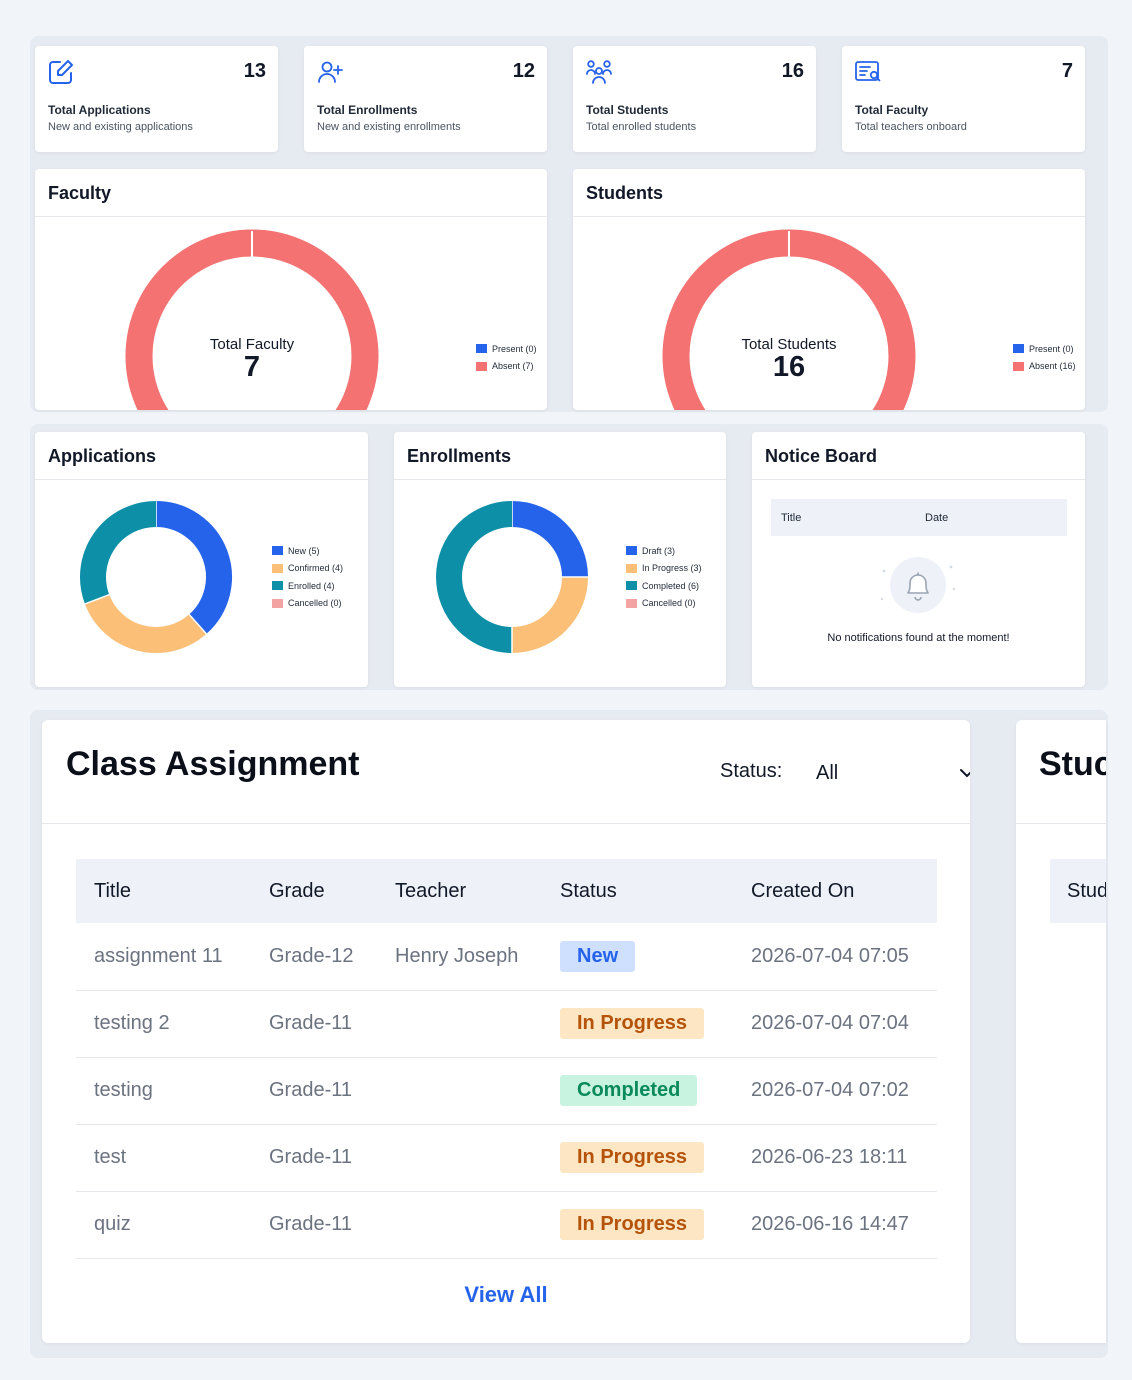  I want to click on column-header: Title, so click(163, 891).